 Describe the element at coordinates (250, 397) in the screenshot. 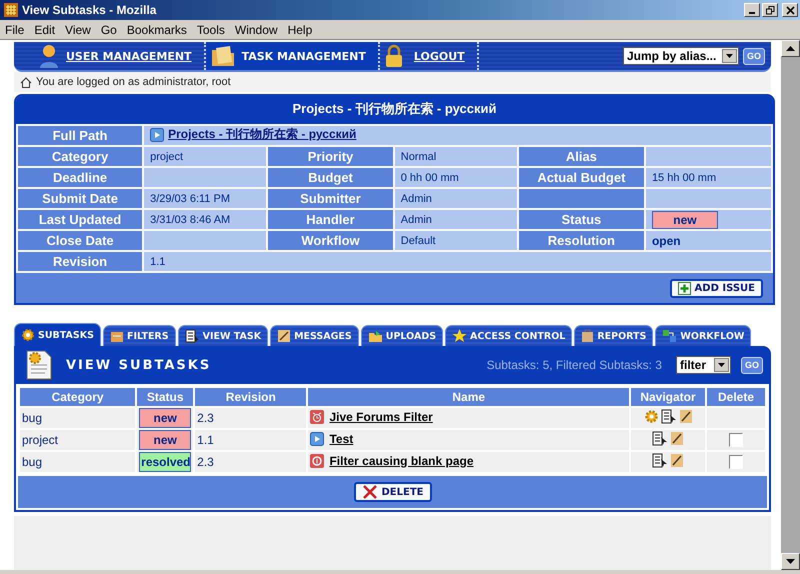

I see `column-header: Revision` at that location.